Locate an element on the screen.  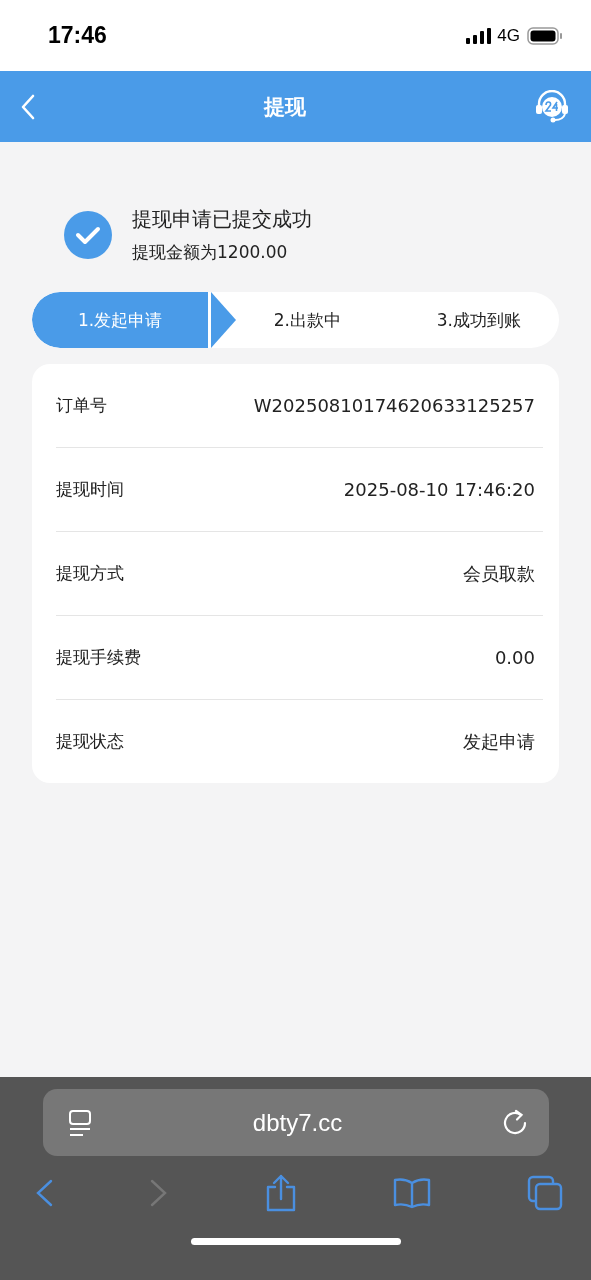
detail-value: 会员取款 is located at coordinates (499, 573).